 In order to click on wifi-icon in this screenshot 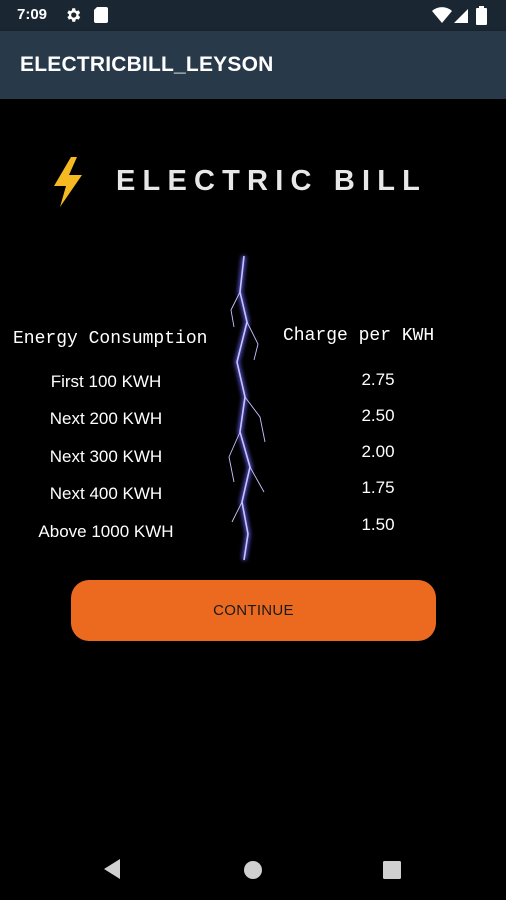, I will do `click(442, 17)`.